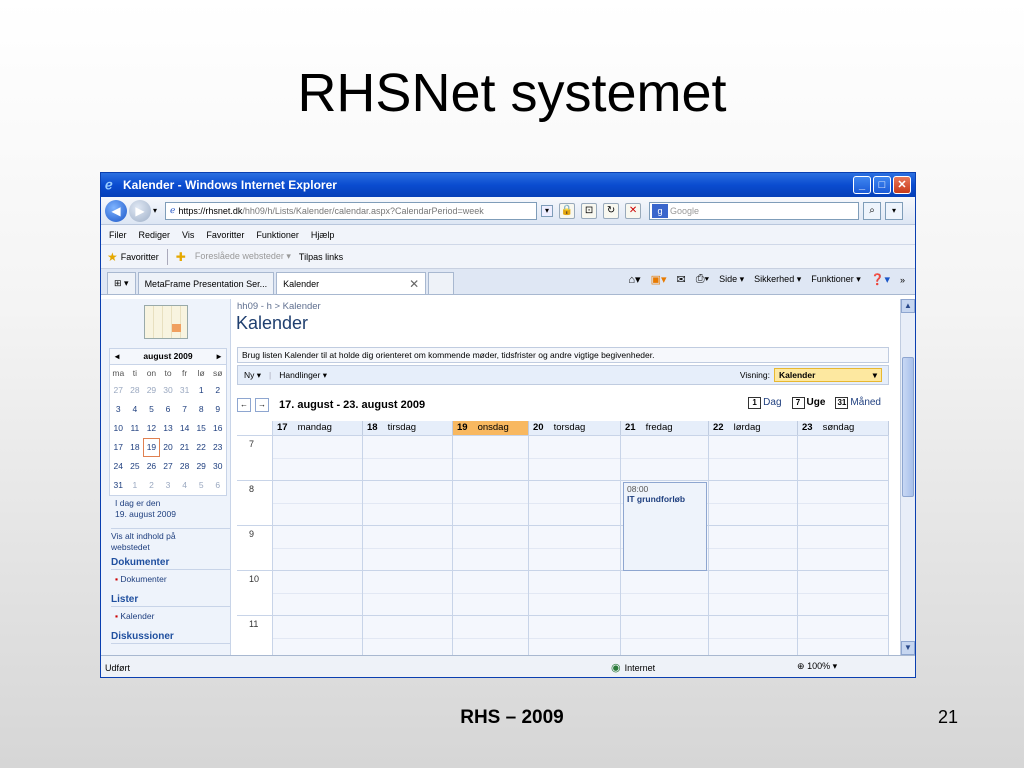  I want to click on previous-week-button: ←, so click(244, 405).